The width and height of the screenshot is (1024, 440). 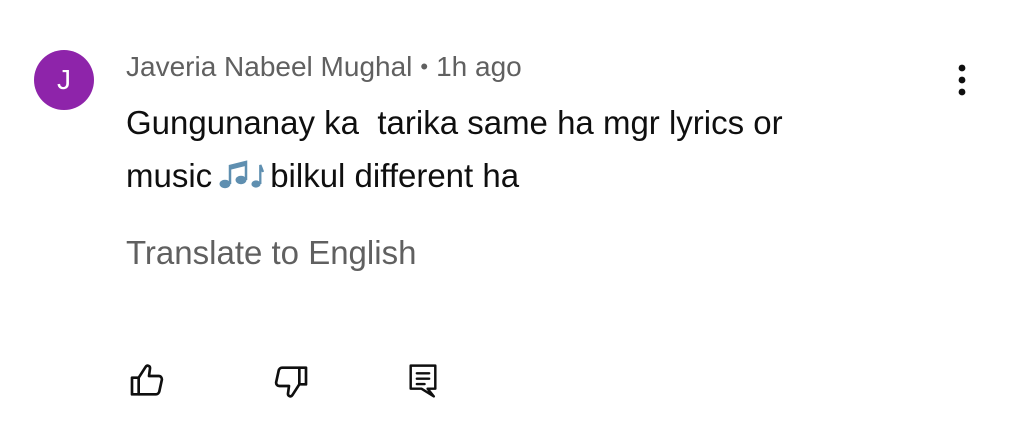 I want to click on dislike-button, so click(x=291, y=381).